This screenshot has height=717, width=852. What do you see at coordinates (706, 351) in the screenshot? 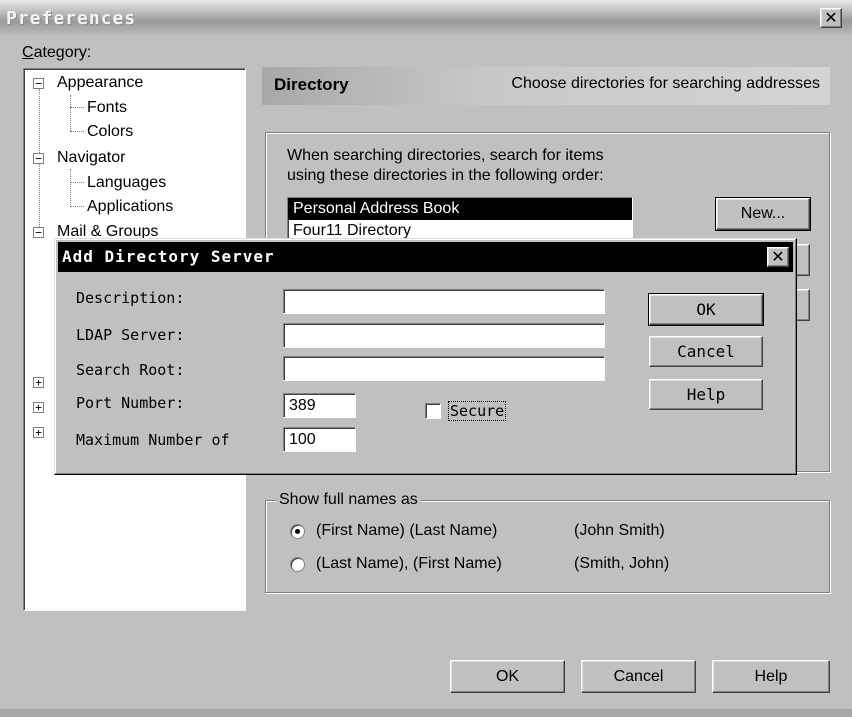
I see `dialog-cancel-button: Cancel` at bounding box center [706, 351].